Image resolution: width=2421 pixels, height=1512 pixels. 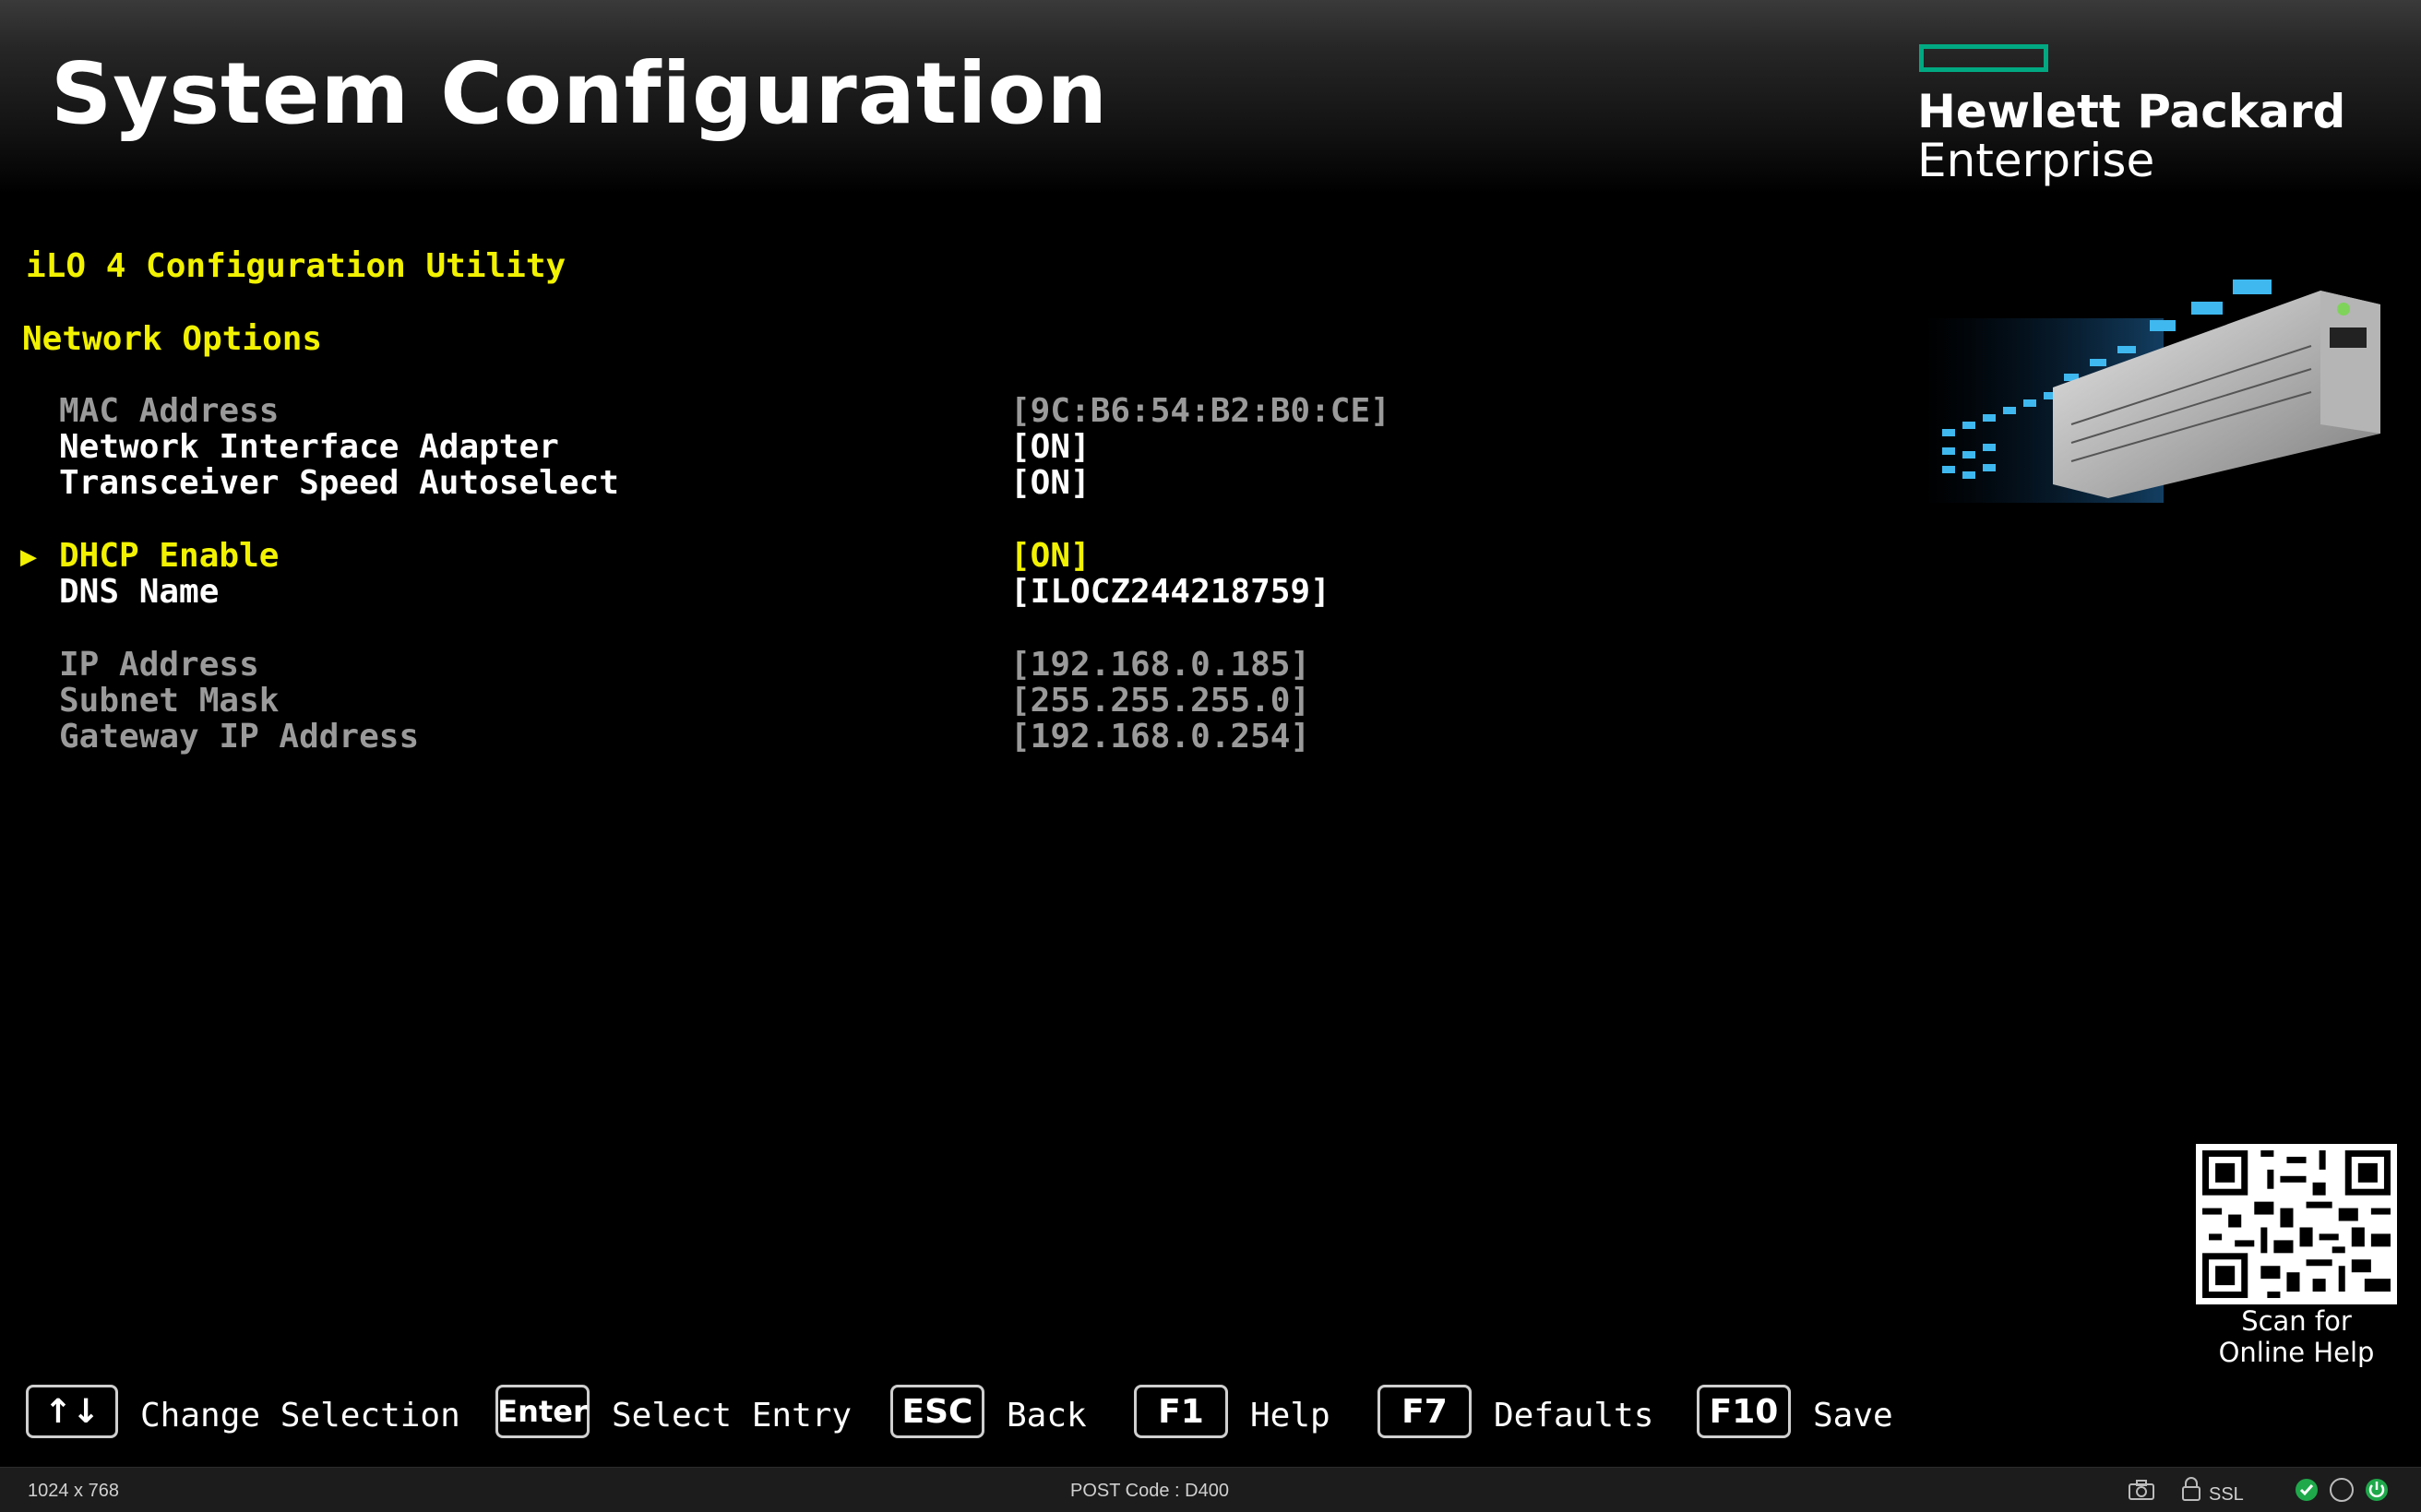 What do you see at coordinates (1424, 1411) in the screenshot?
I see `key-f7-button: F7` at bounding box center [1424, 1411].